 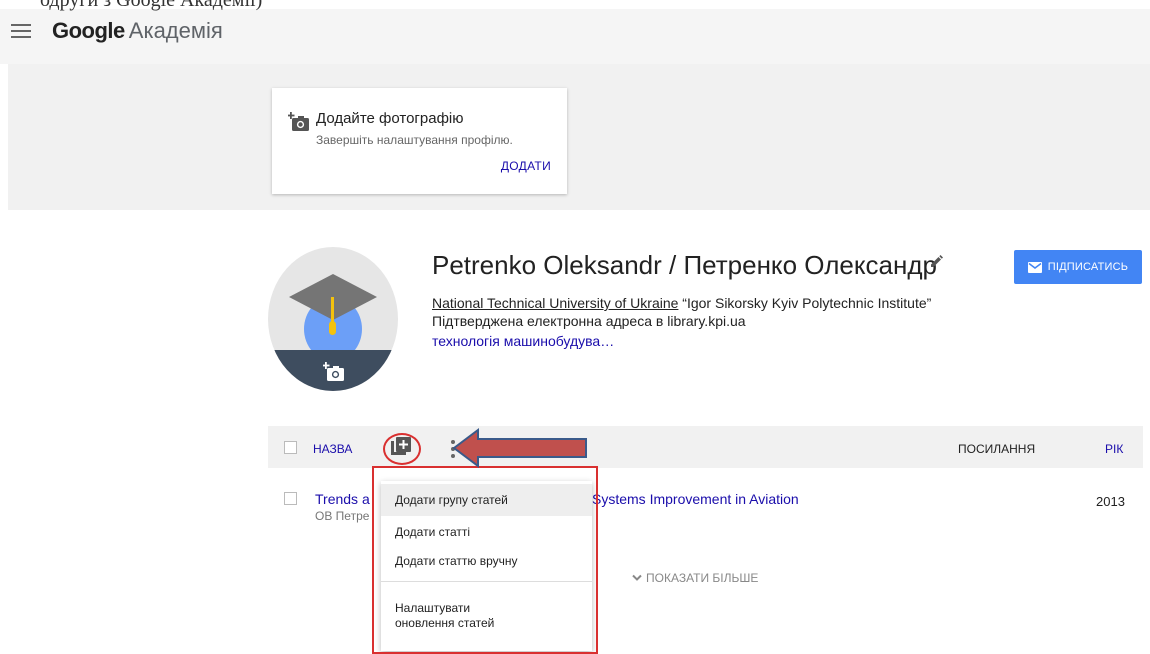 What do you see at coordinates (996, 449) in the screenshot?
I see `column-cites-sort: ПОСИЛАННЯ` at bounding box center [996, 449].